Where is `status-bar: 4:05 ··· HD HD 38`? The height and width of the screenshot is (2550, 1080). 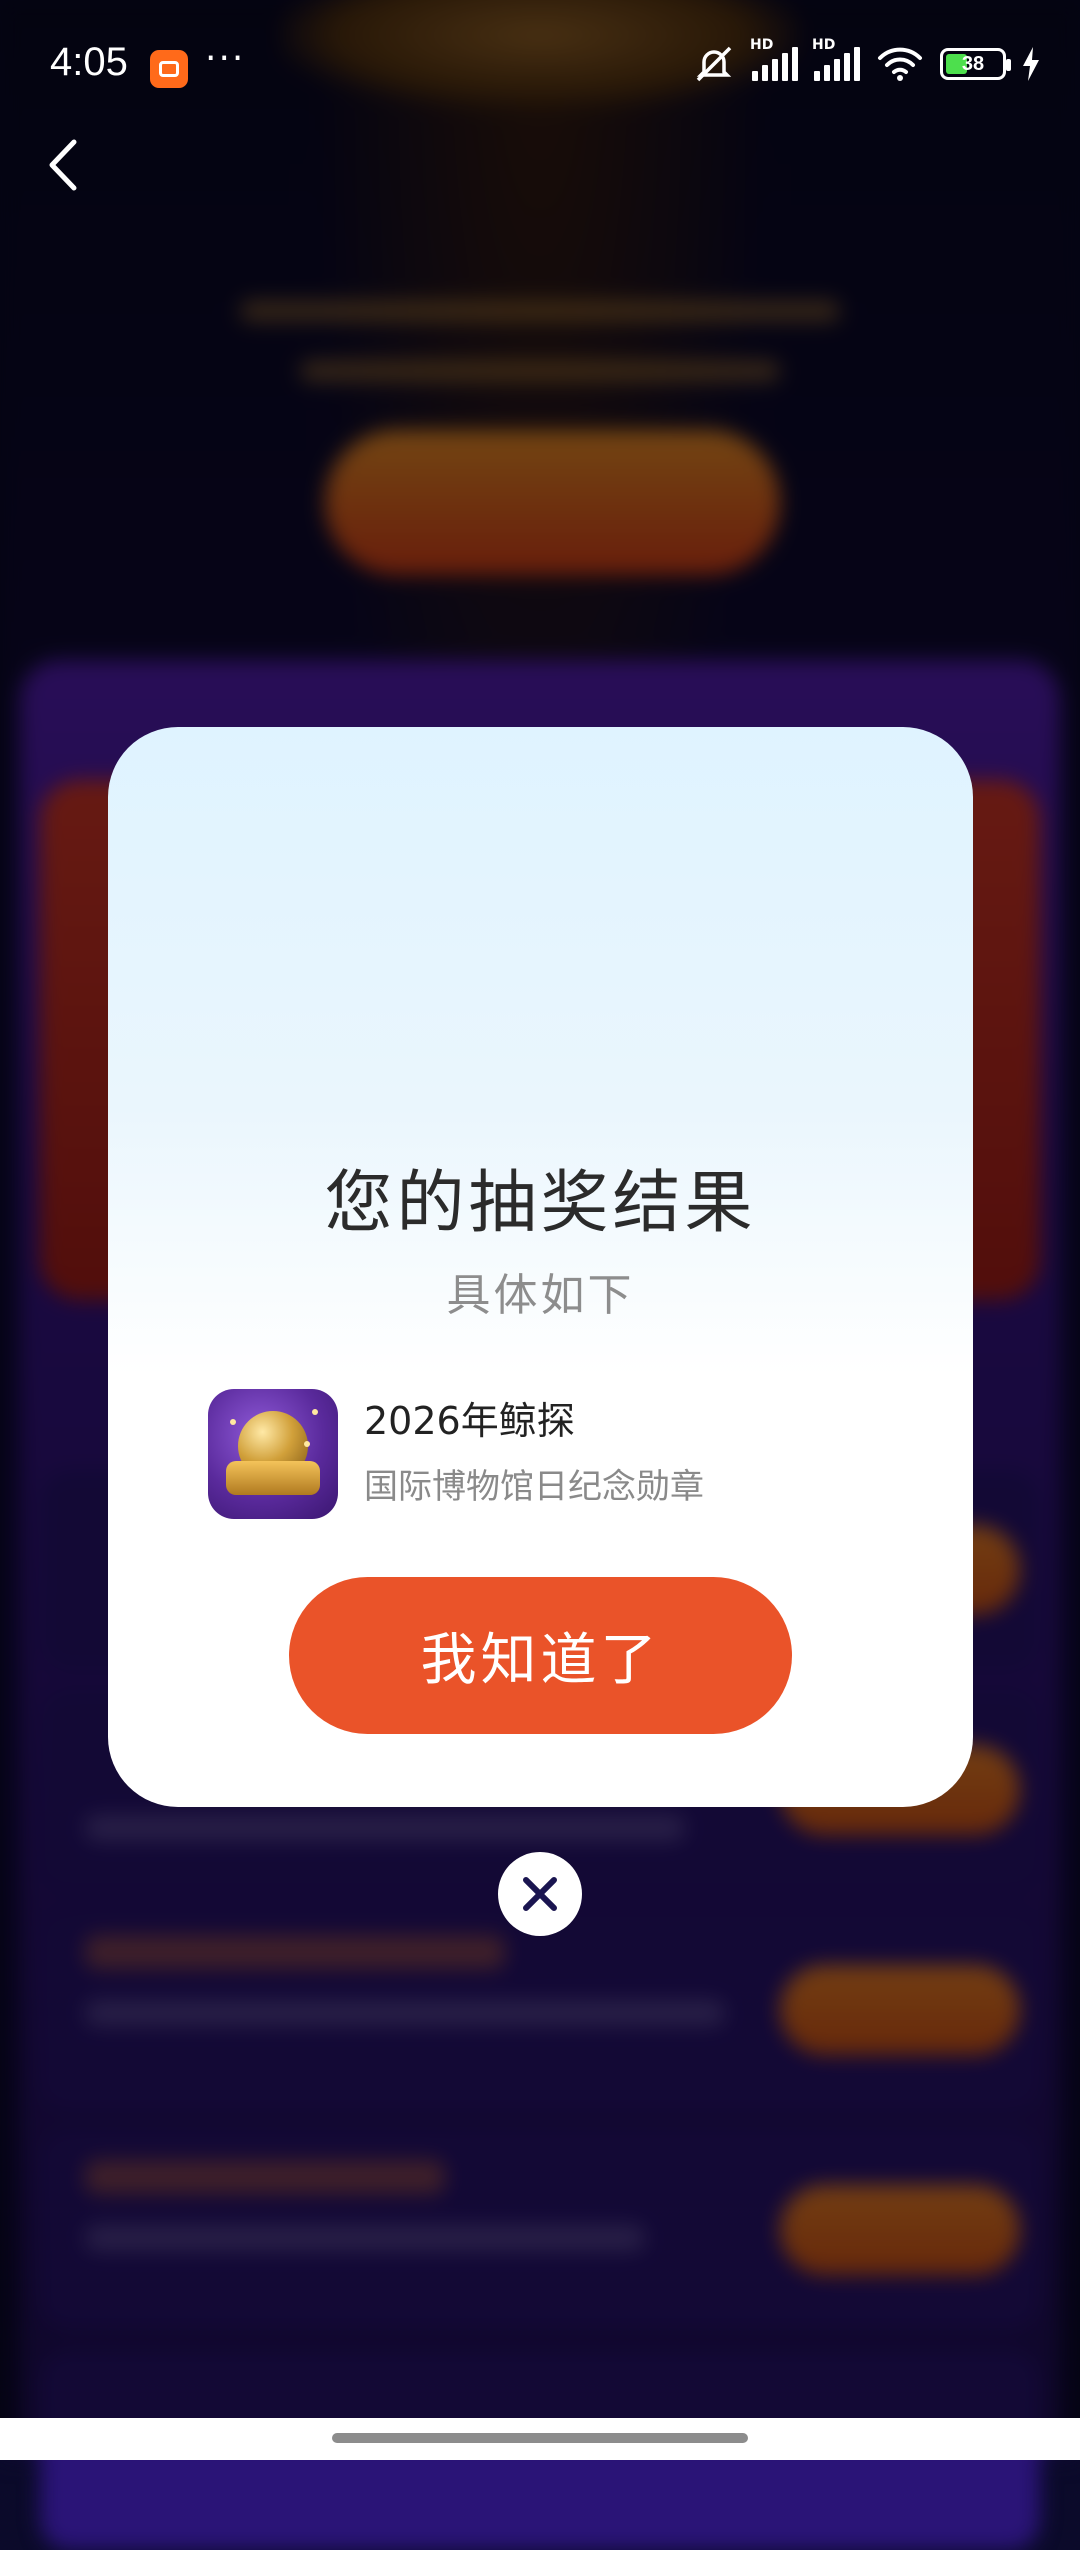
status-bar: 4:05 ··· HD HD 38 is located at coordinates (540, 65).